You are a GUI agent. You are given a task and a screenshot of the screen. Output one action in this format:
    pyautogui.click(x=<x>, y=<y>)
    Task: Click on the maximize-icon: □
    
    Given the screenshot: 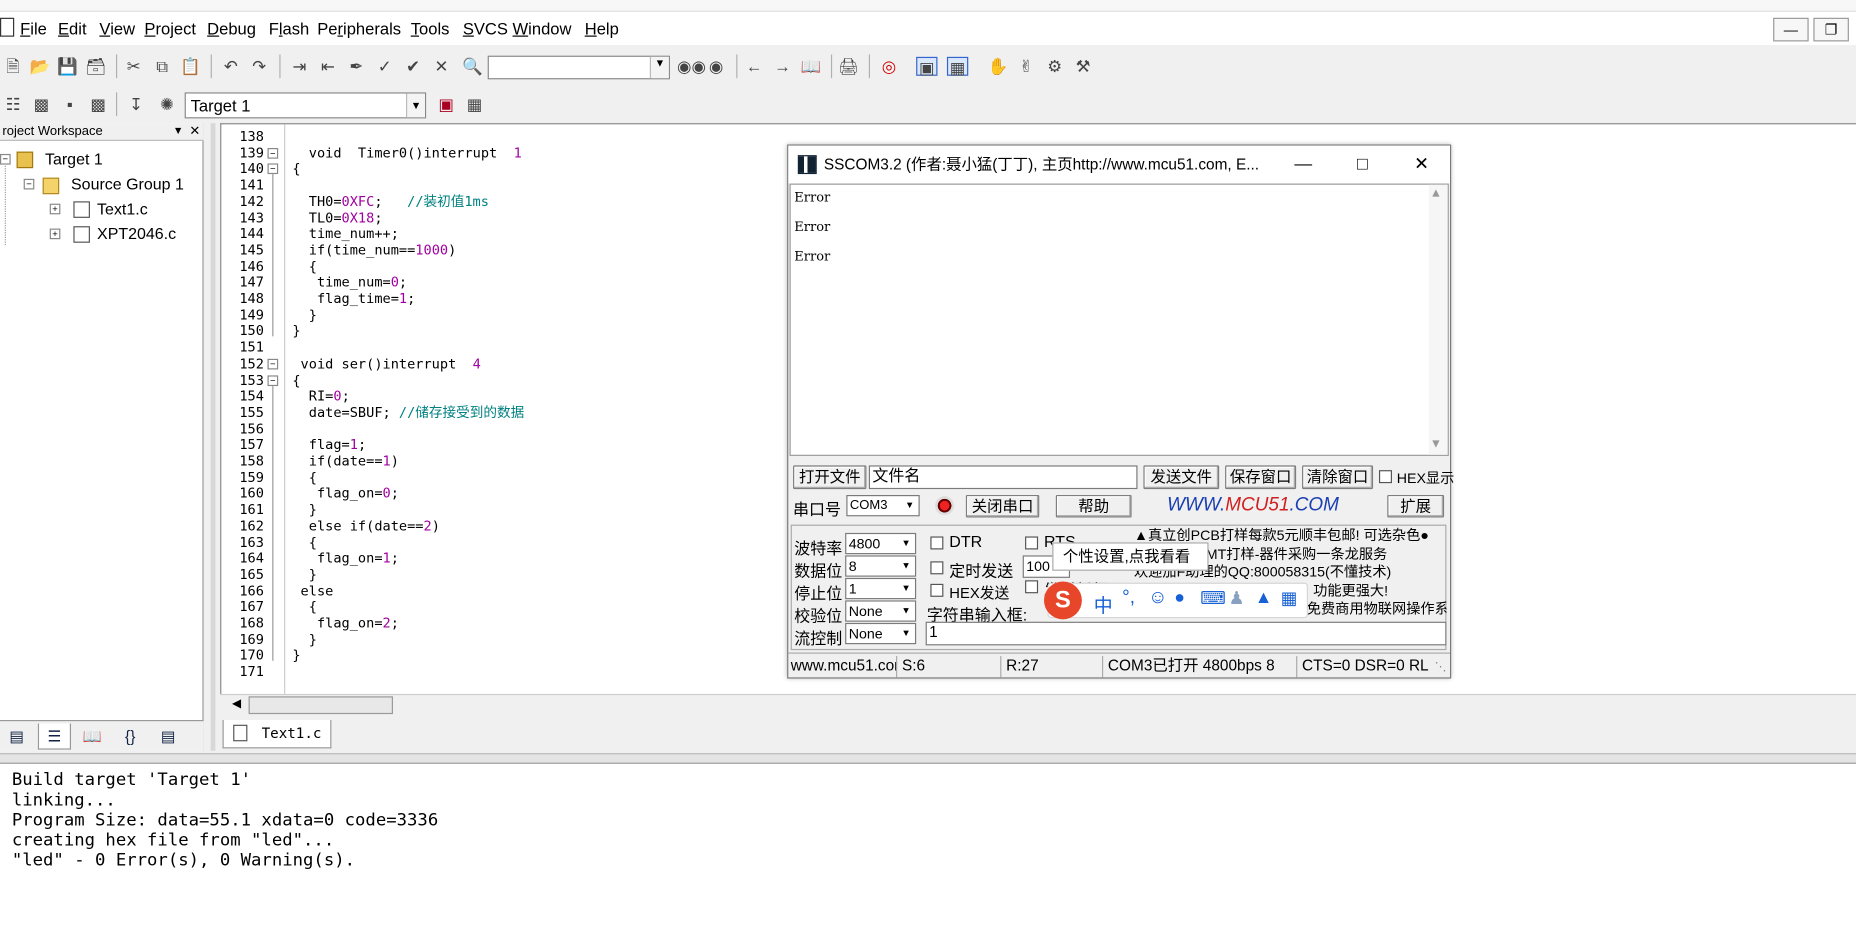 What is the action you would take?
    pyautogui.click(x=1362, y=165)
    